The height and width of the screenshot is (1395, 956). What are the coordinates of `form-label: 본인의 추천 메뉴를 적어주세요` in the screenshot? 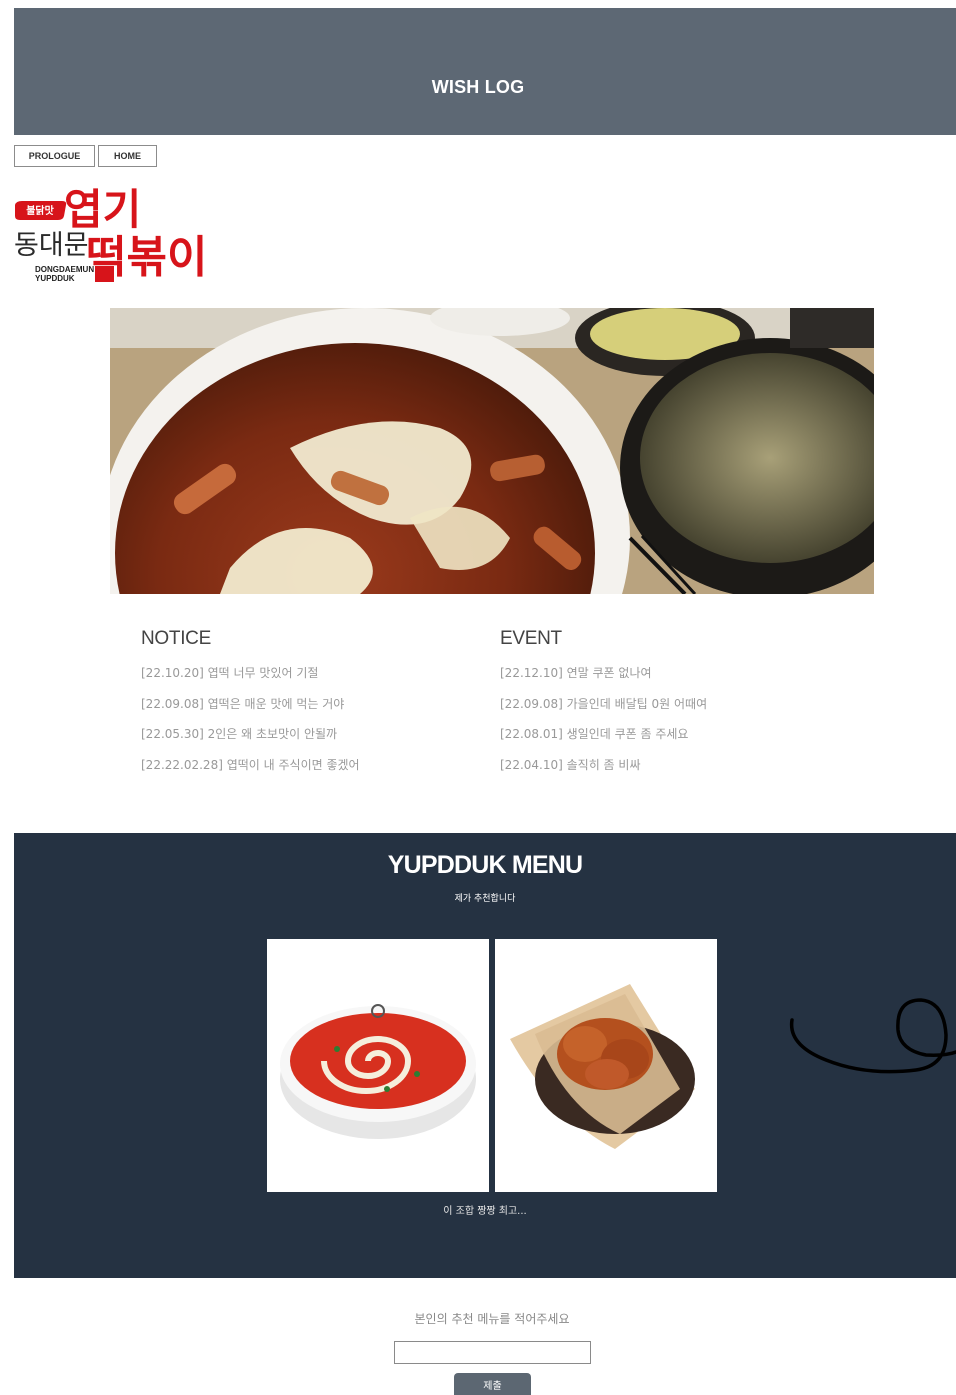 It's located at (492, 1319).